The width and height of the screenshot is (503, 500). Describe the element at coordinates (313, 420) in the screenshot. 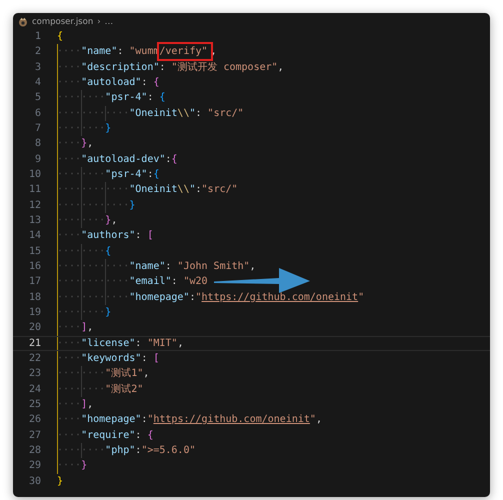

I see `string-value: "` at that location.